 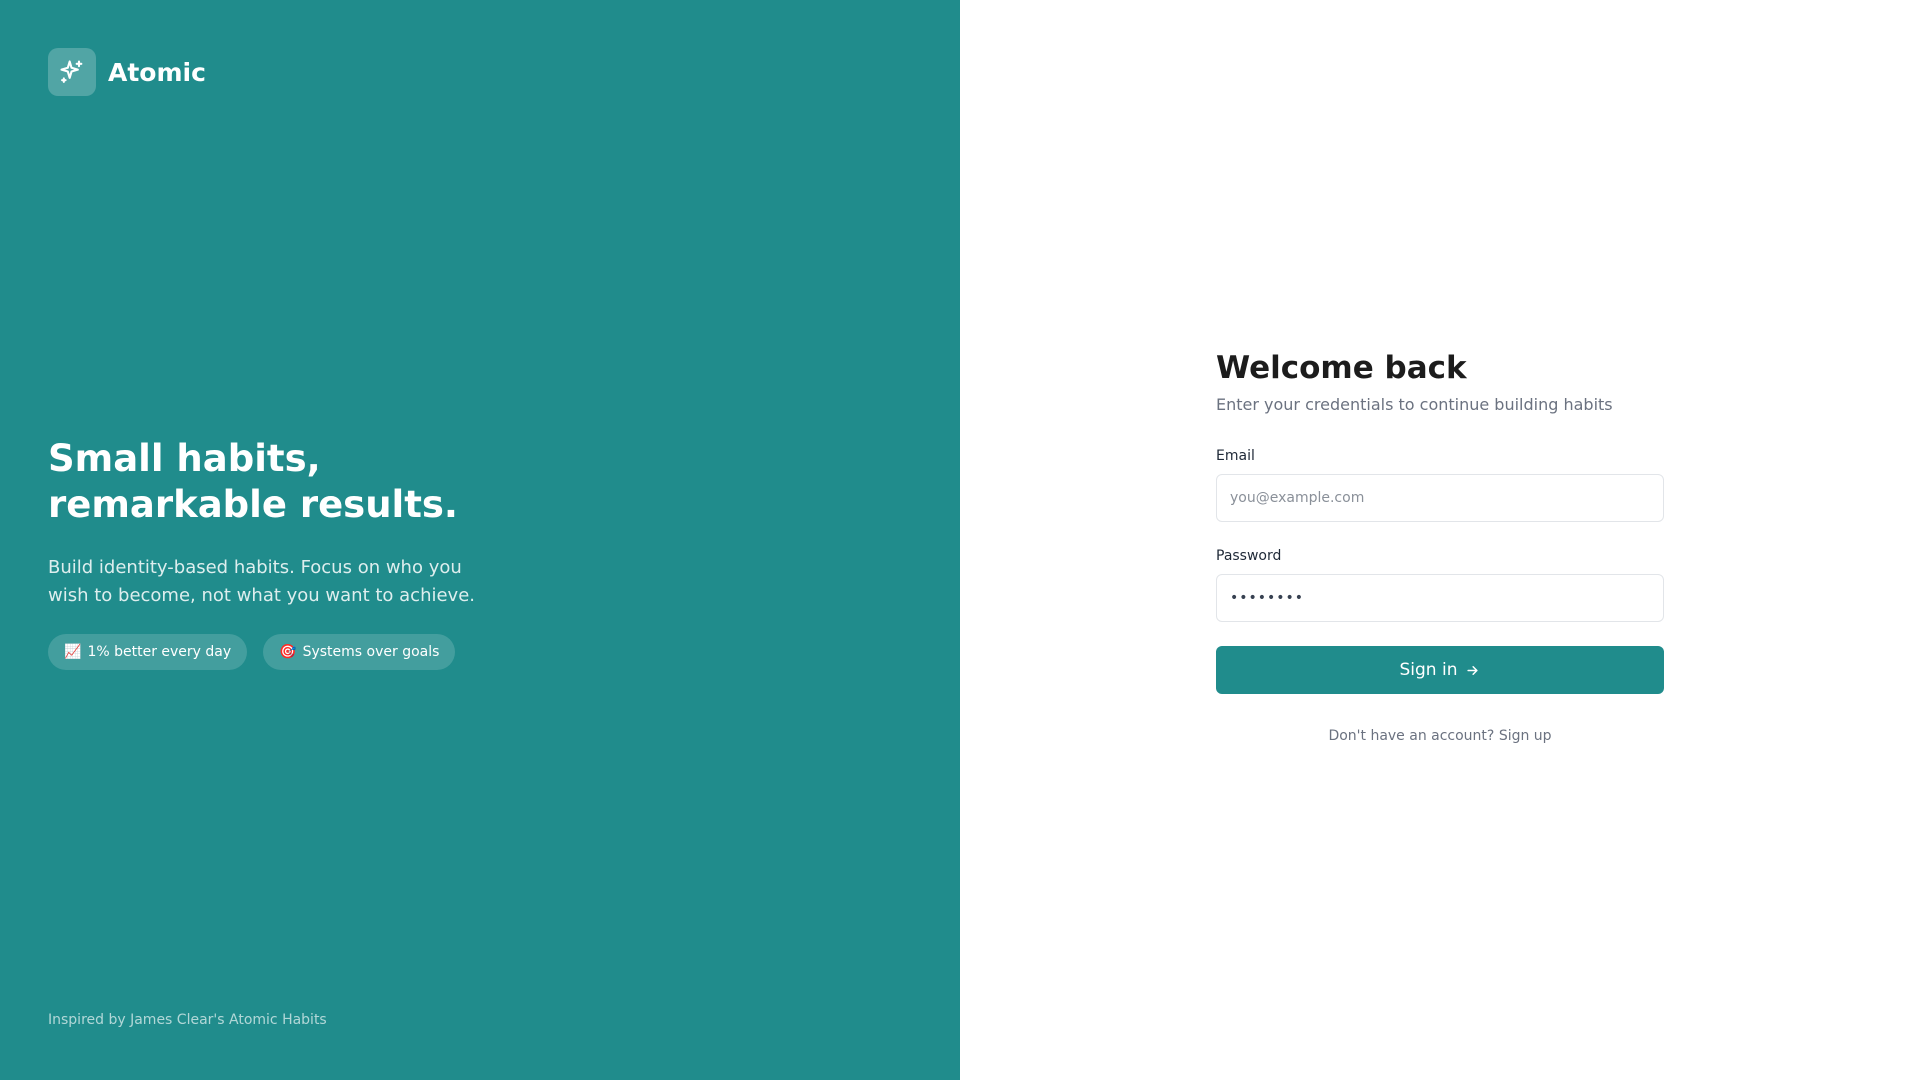 What do you see at coordinates (1235, 456) in the screenshot?
I see `email-label: Email` at bounding box center [1235, 456].